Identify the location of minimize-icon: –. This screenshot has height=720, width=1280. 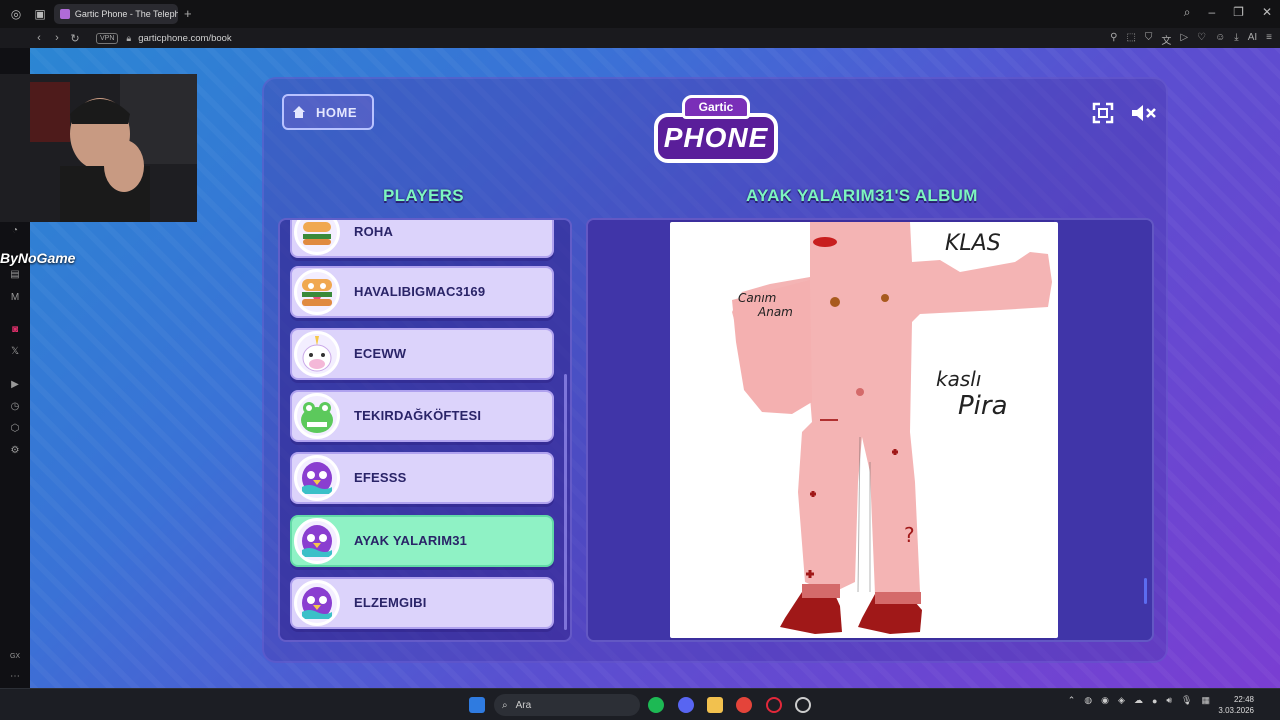
(1211, 12).